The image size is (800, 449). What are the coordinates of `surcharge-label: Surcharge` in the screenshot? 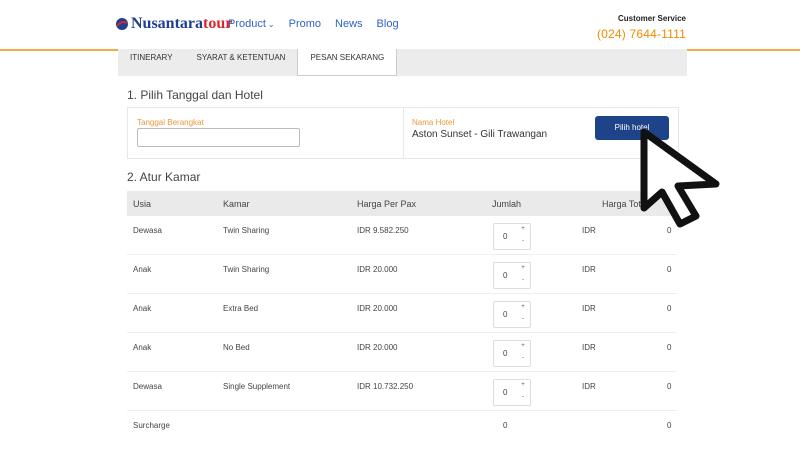 It's located at (151, 425).